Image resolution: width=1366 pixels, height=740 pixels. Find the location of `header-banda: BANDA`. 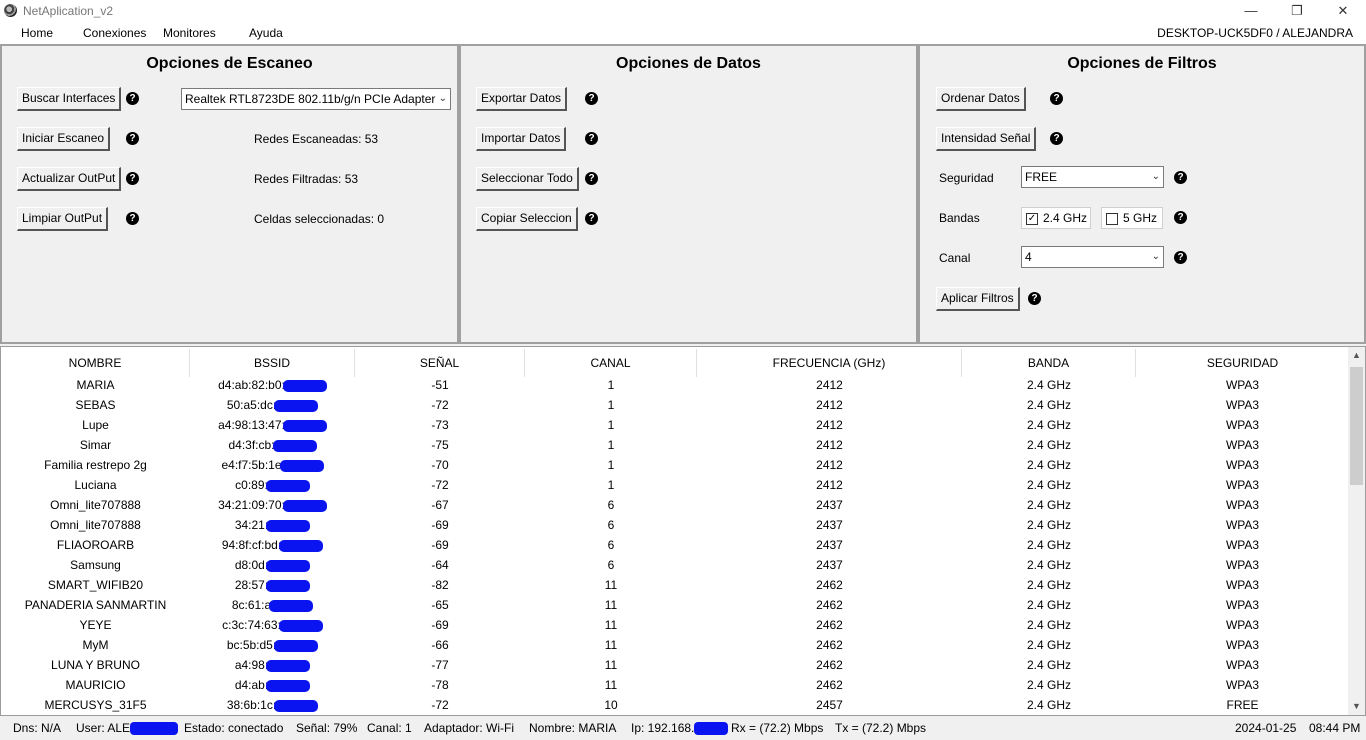

header-banda: BANDA is located at coordinates (1049, 363).